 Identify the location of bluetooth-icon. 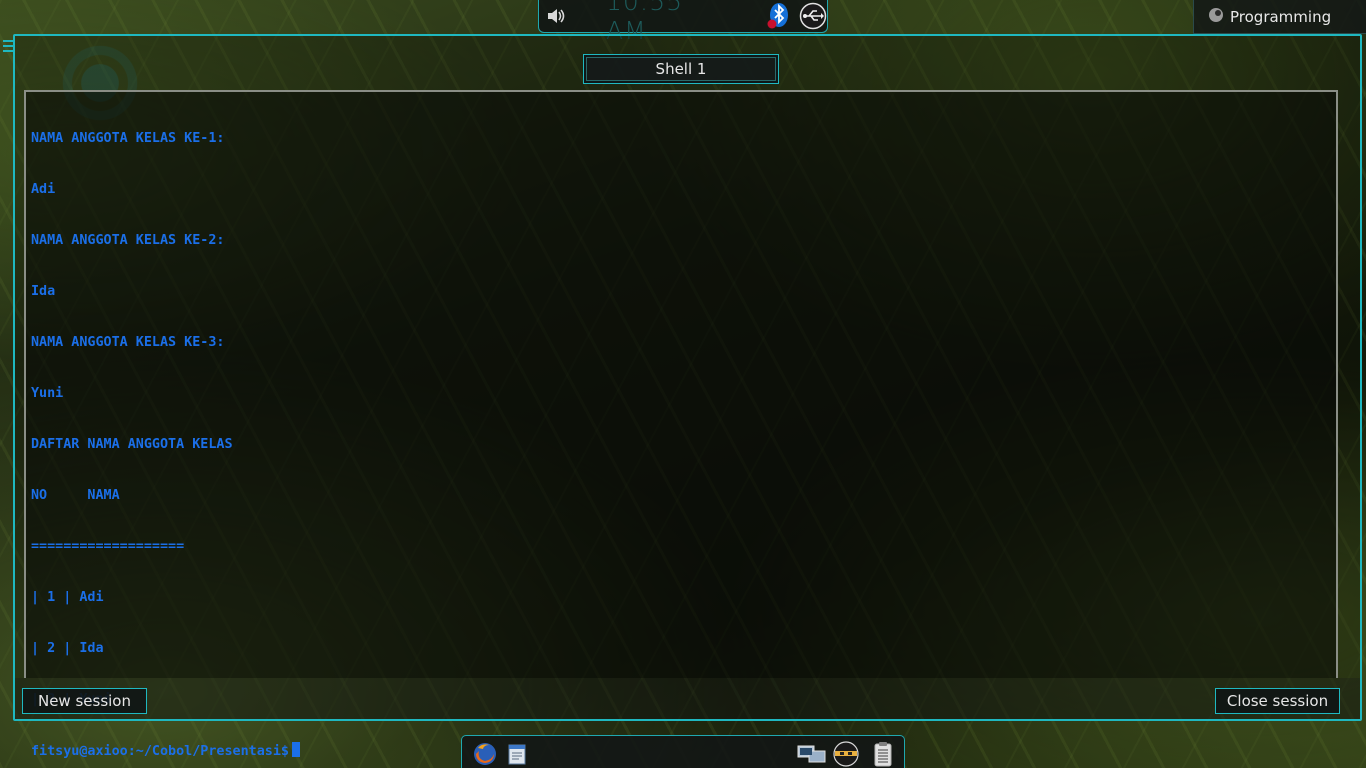
(777, 16).